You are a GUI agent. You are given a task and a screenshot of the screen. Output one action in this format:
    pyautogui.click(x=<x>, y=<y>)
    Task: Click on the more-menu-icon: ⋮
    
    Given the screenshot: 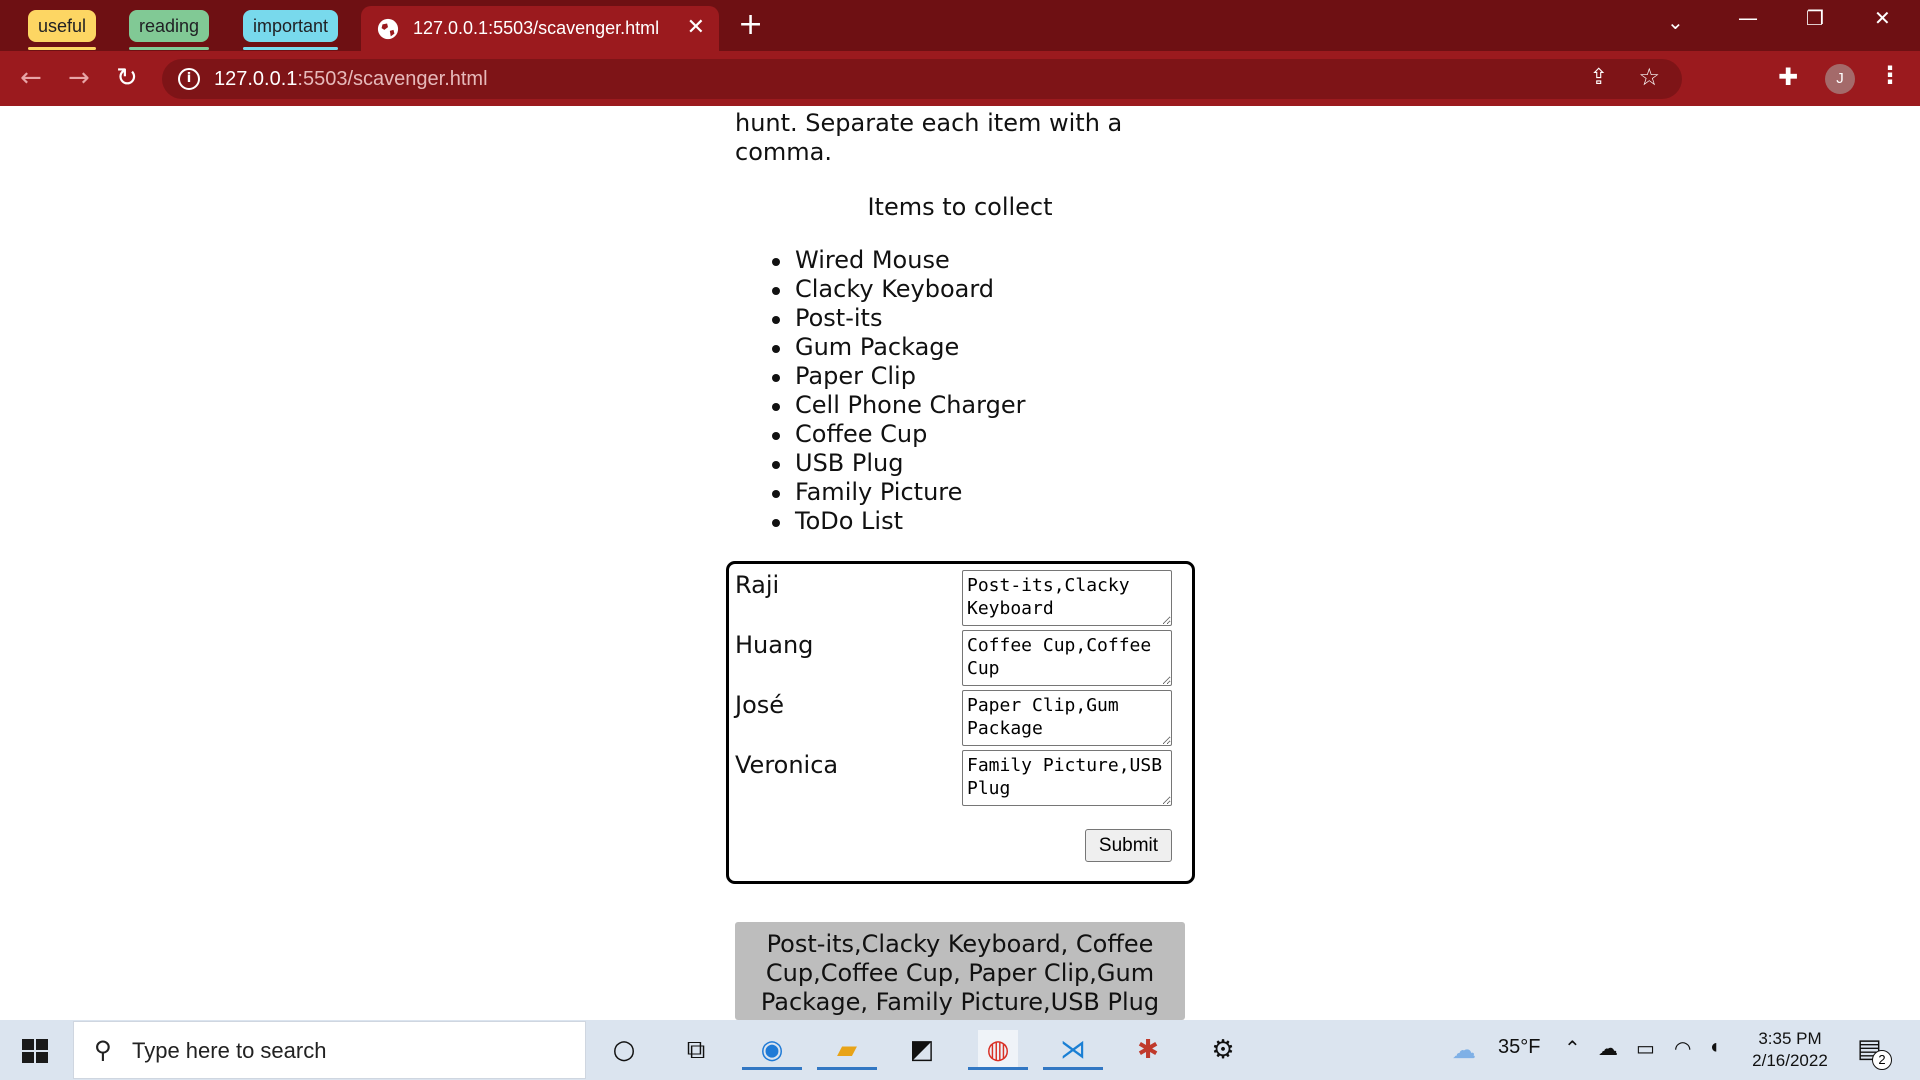 What is the action you would take?
    pyautogui.click(x=1890, y=75)
    